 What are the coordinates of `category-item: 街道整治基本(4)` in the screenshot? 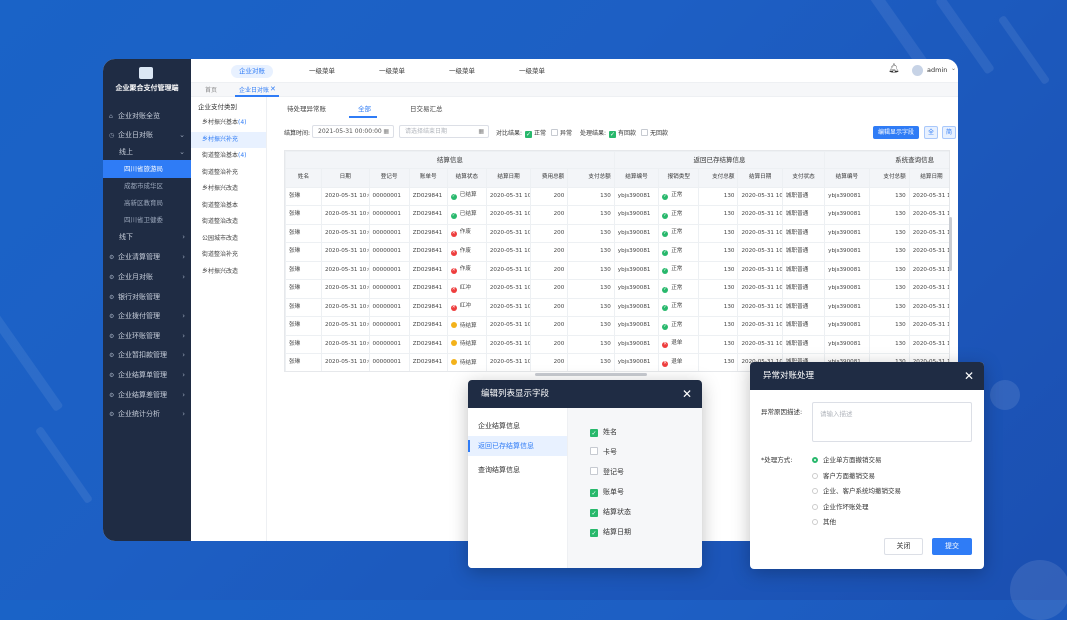 It's located at (228, 156).